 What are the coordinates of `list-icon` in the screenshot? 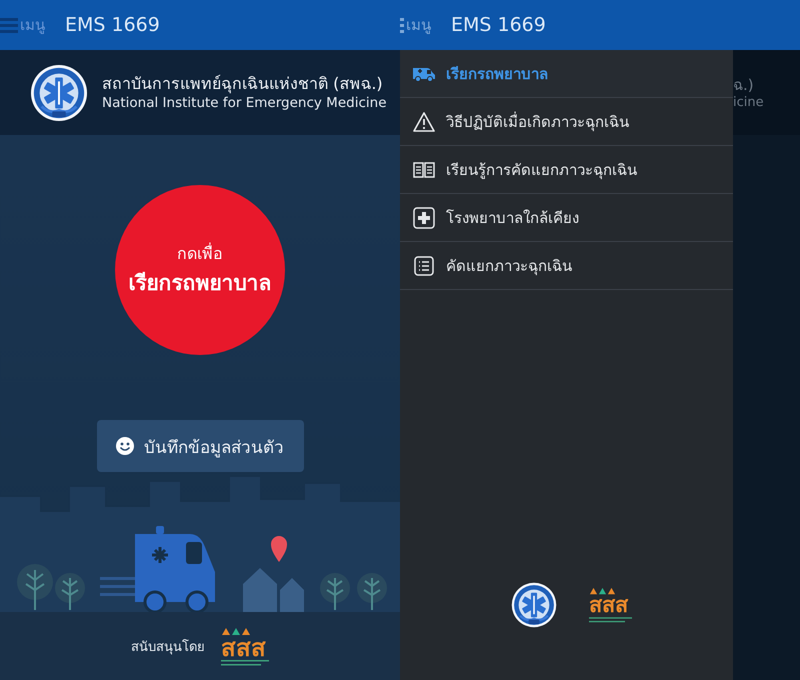 It's located at (424, 266).